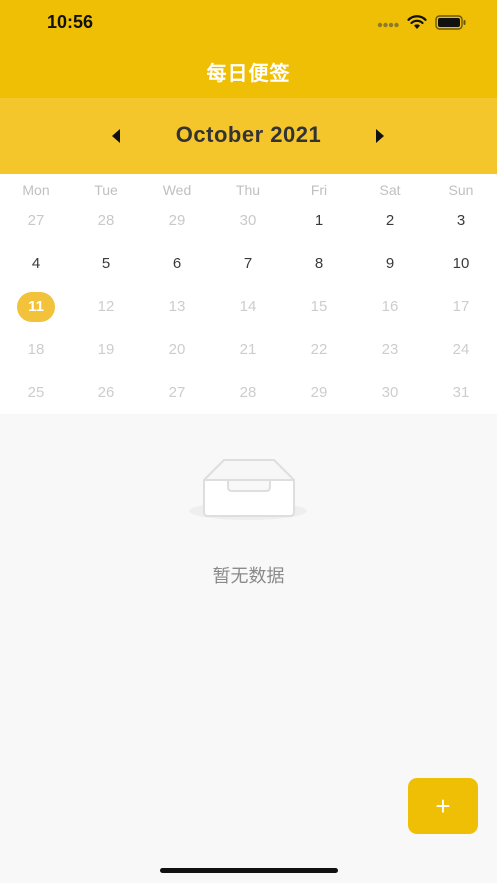 The height and width of the screenshot is (883, 497). I want to click on calendar-day: 19, so click(106, 350).